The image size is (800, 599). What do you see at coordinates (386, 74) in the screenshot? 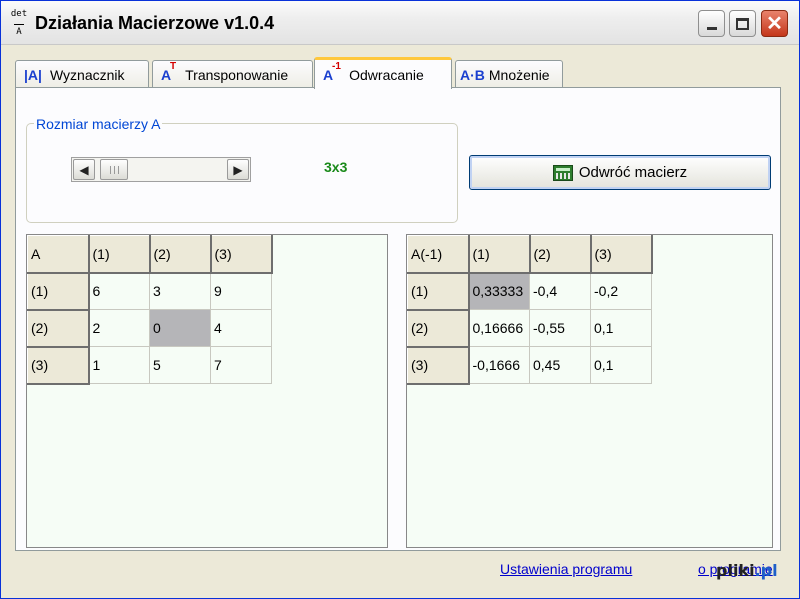
I see `tab-label: Odwracanie` at bounding box center [386, 74].